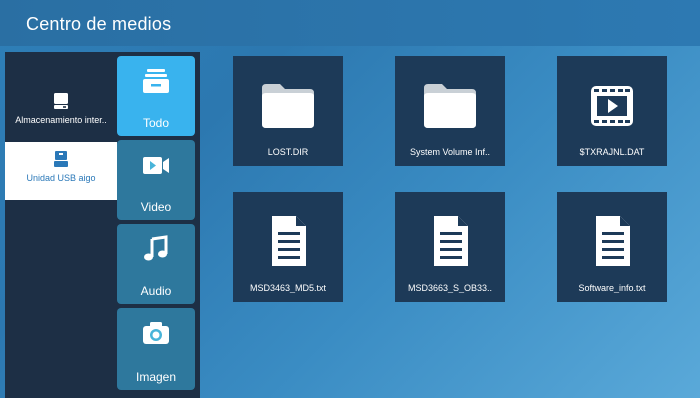 This screenshot has width=700, height=398. I want to click on file-tile: Software_info.txt, so click(612, 247).